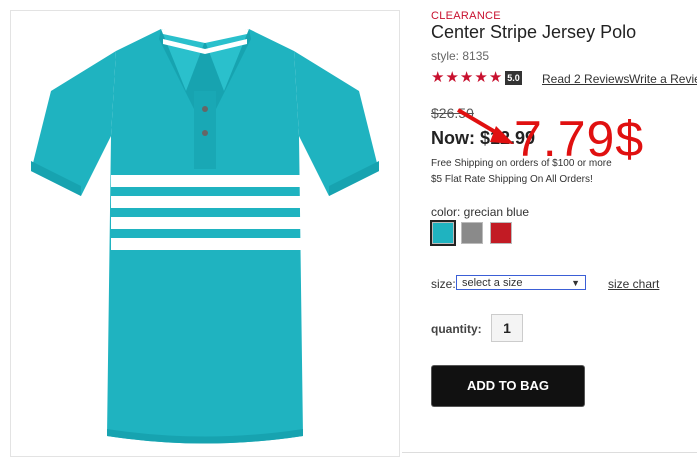 This screenshot has width=697, height=462. What do you see at coordinates (575, 283) in the screenshot?
I see `chevron-down-icon: ▼` at bounding box center [575, 283].